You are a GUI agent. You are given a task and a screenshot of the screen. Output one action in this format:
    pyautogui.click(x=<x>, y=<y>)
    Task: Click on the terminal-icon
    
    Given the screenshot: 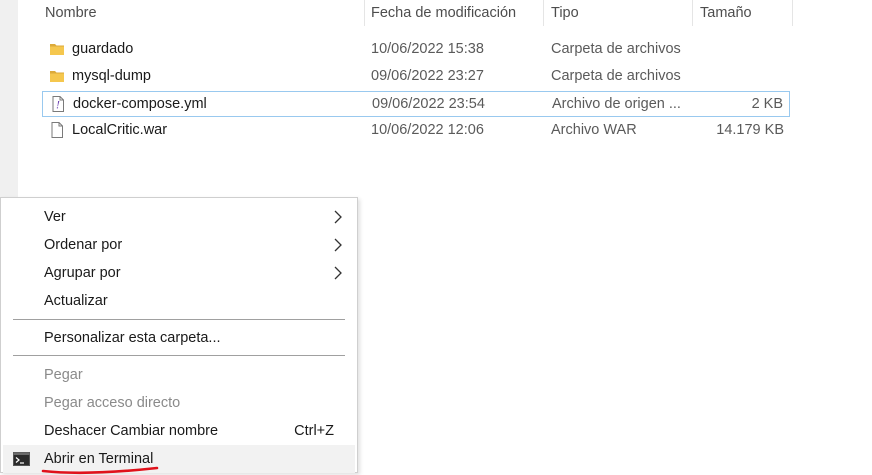 What is the action you would take?
    pyautogui.click(x=21, y=459)
    